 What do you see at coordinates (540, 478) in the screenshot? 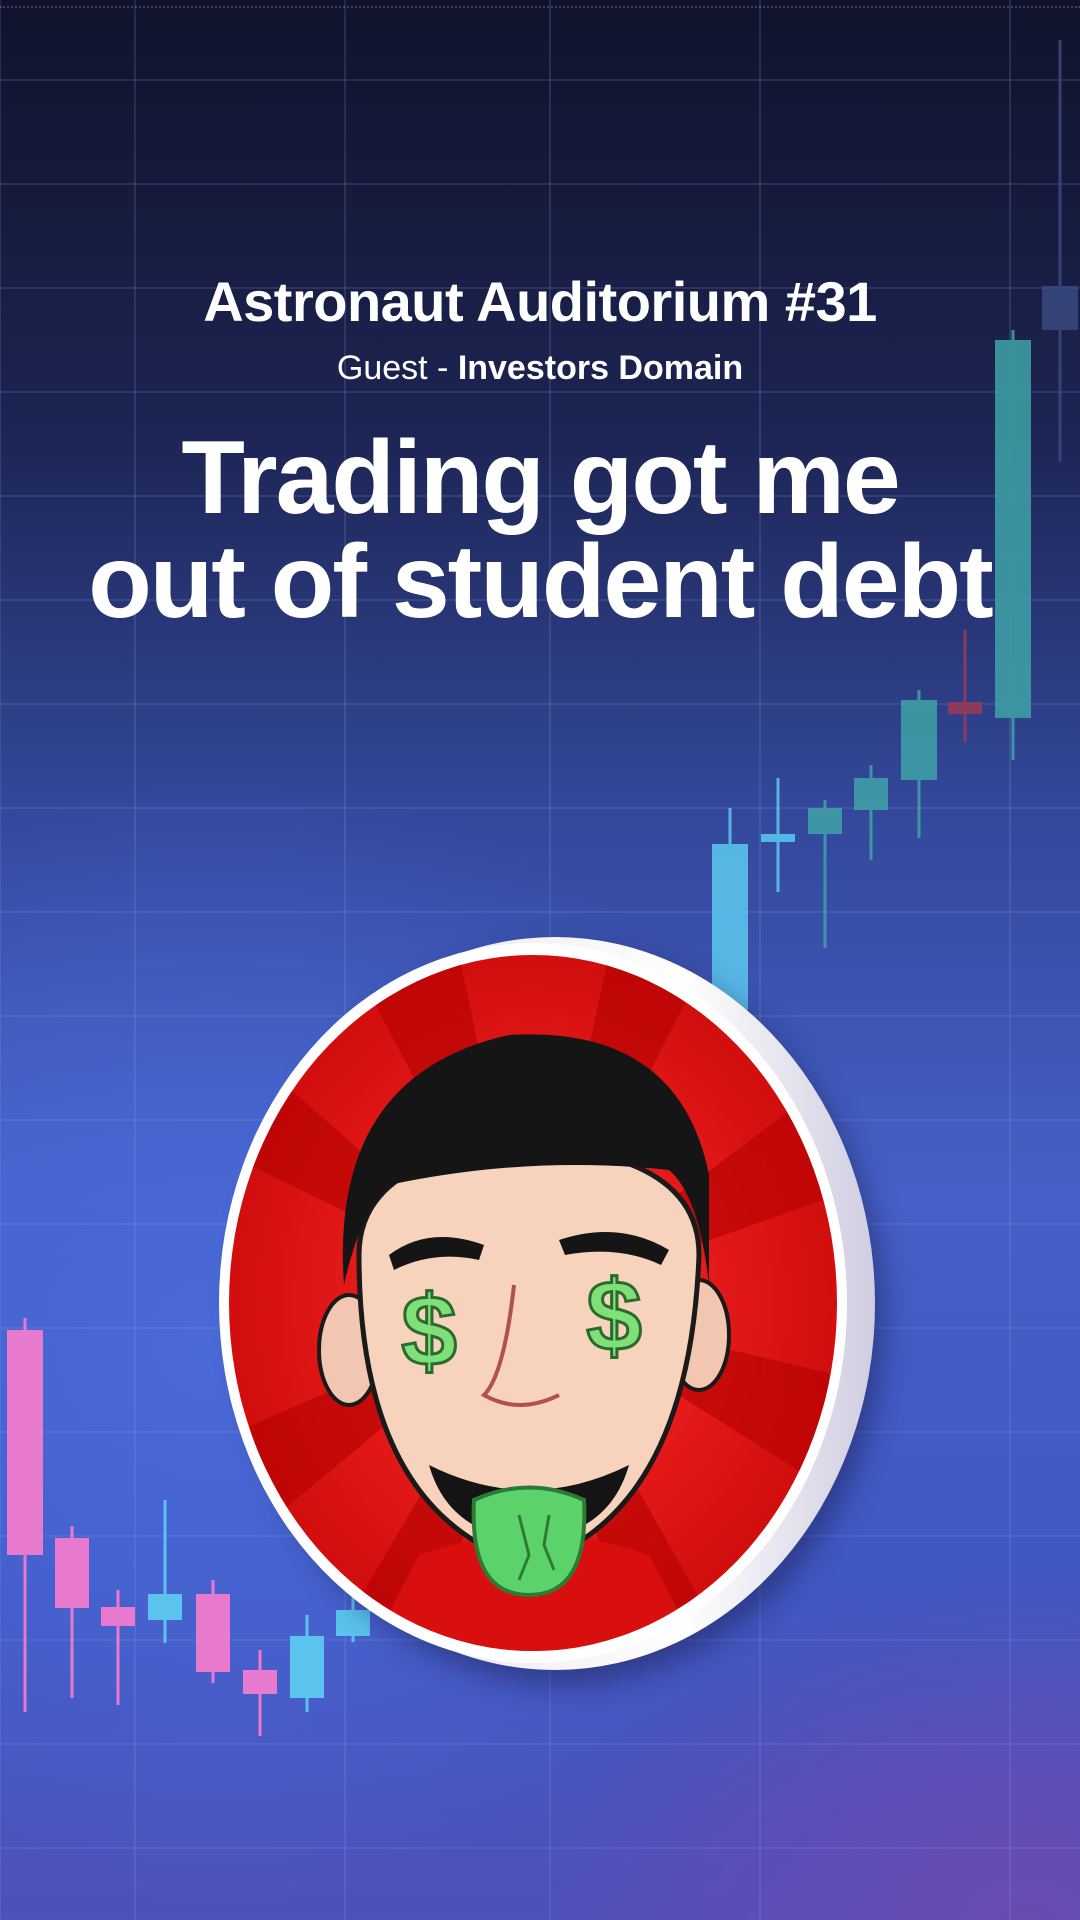
I see `headline-line-1: Trading got me` at bounding box center [540, 478].